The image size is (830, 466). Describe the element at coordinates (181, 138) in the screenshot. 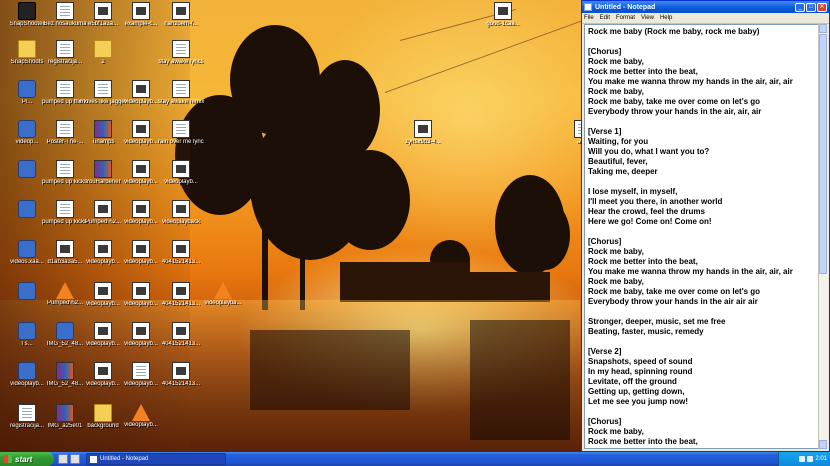

I see `desktop-icon: rain over me lyrics` at that location.